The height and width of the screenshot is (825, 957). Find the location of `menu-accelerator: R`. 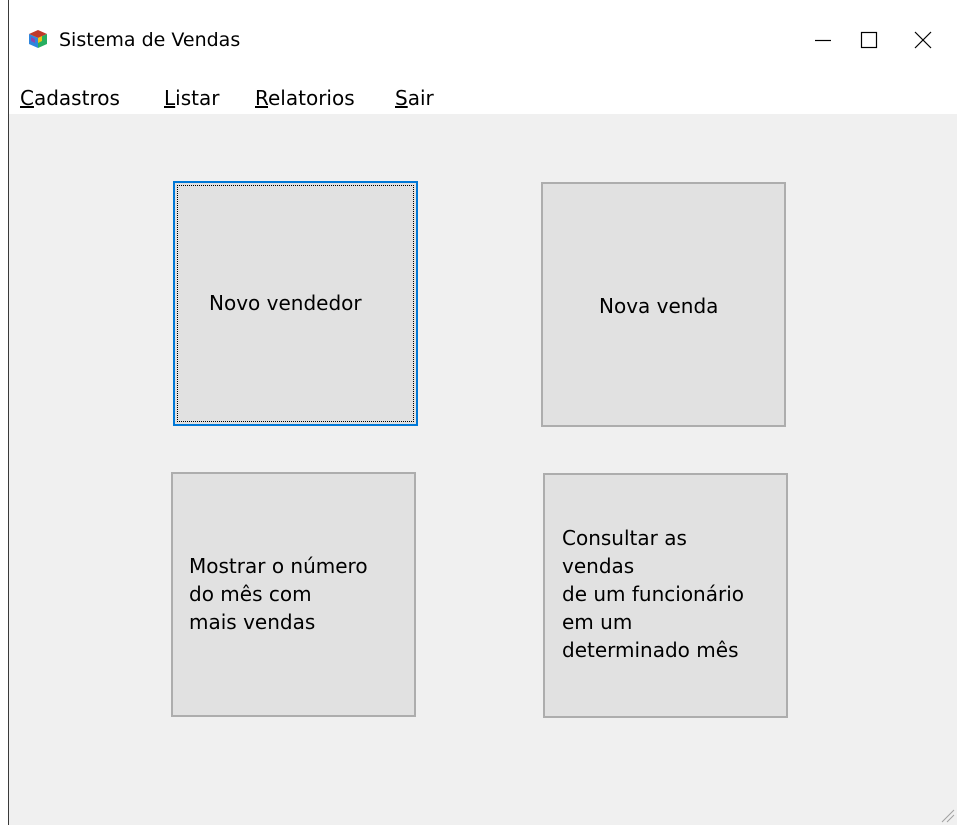

menu-accelerator: R is located at coordinates (261, 98).